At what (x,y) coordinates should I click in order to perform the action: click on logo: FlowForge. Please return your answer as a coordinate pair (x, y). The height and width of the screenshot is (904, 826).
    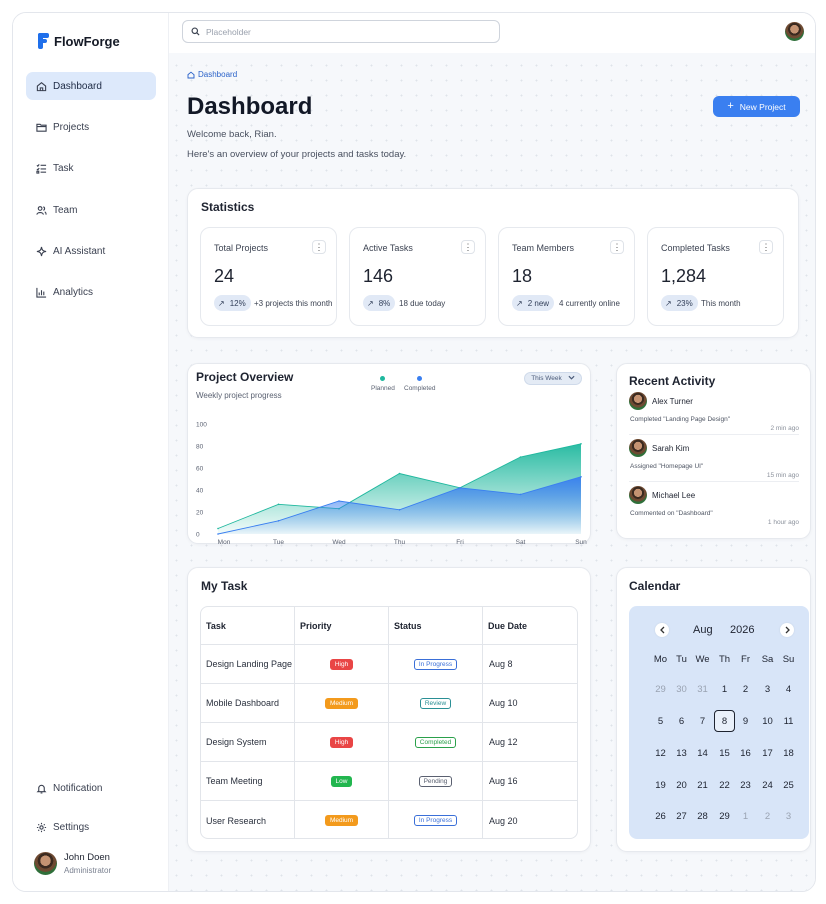
    Looking at the image, I should click on (79, 41).